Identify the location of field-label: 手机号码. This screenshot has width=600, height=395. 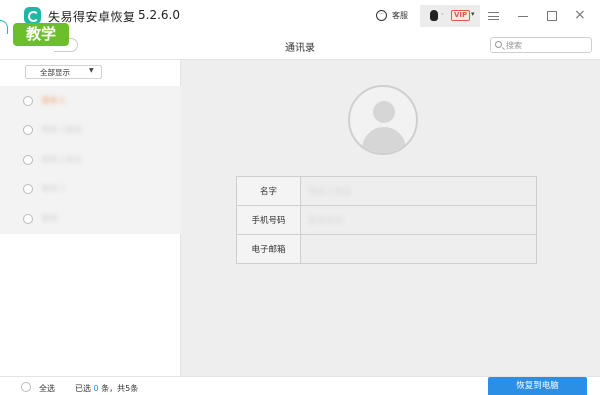
(268, 220).